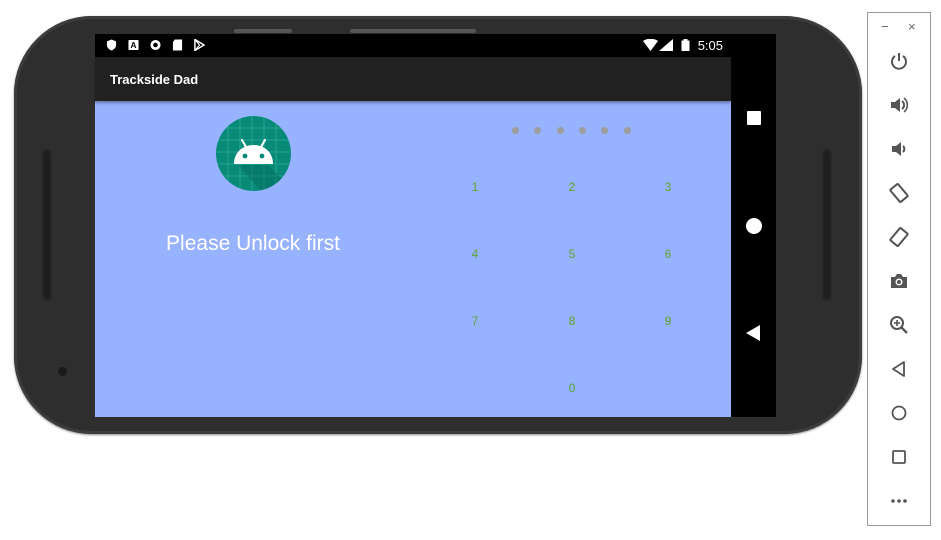  What do you see at coordinates (413, 79) in the screenshot?
I see `app-bar: Trackside Dad` at bounding box center [413, 79].